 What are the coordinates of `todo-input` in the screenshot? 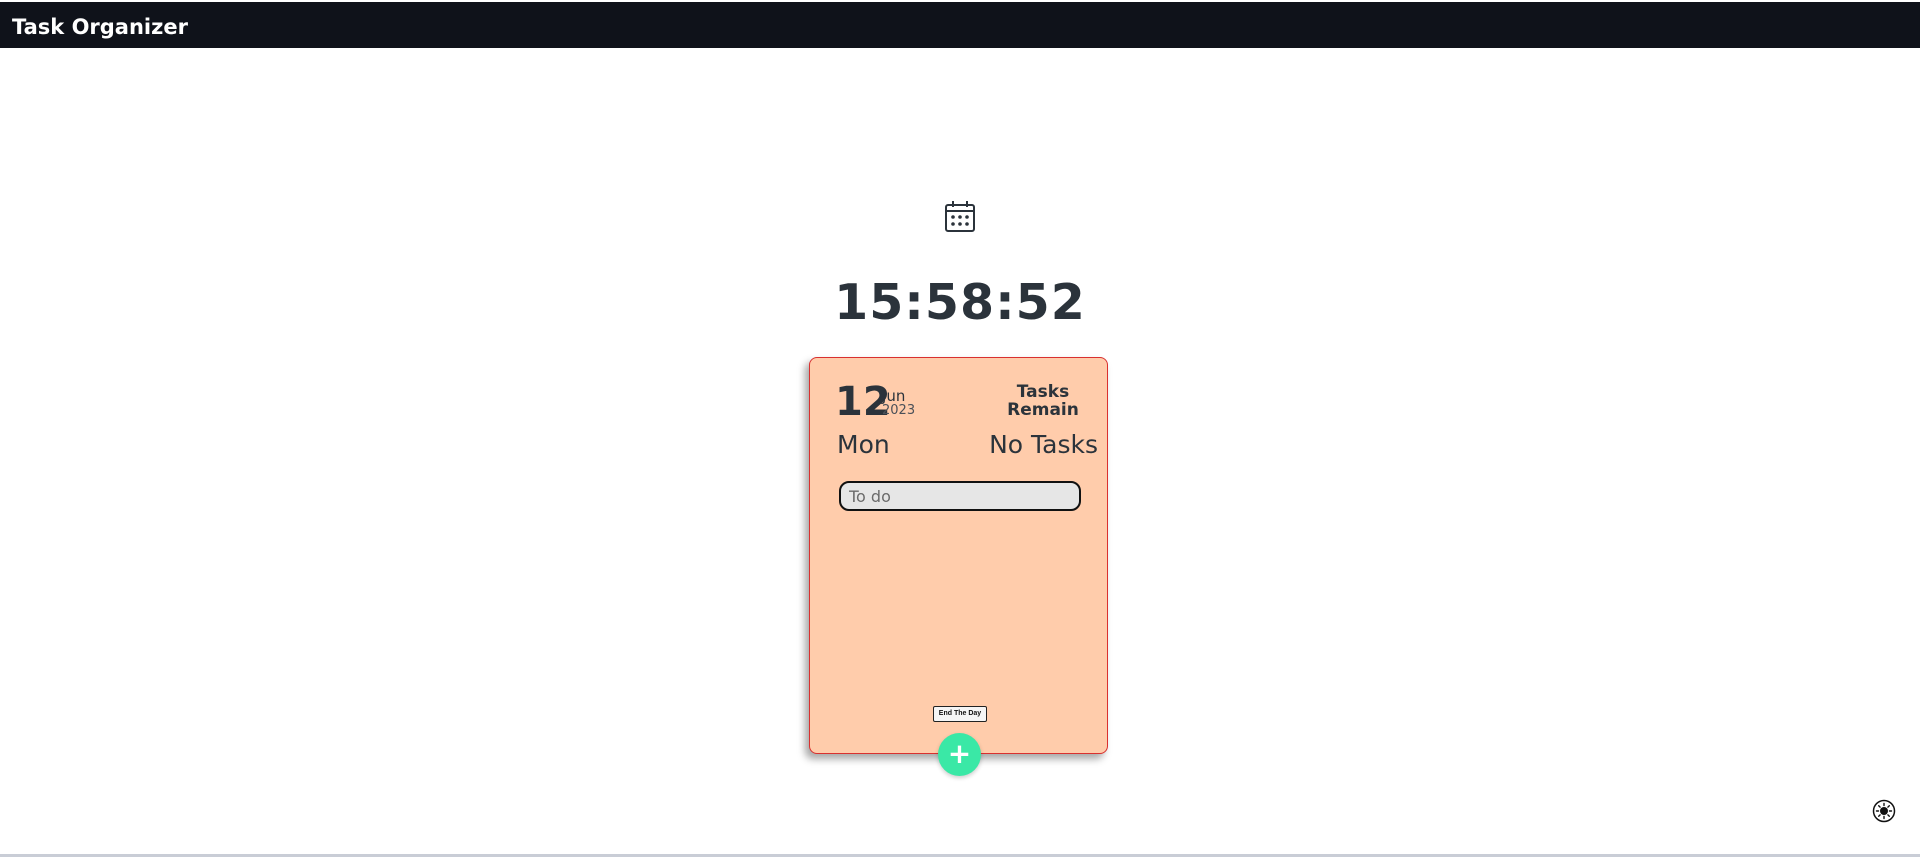 It's located at (960, 496).